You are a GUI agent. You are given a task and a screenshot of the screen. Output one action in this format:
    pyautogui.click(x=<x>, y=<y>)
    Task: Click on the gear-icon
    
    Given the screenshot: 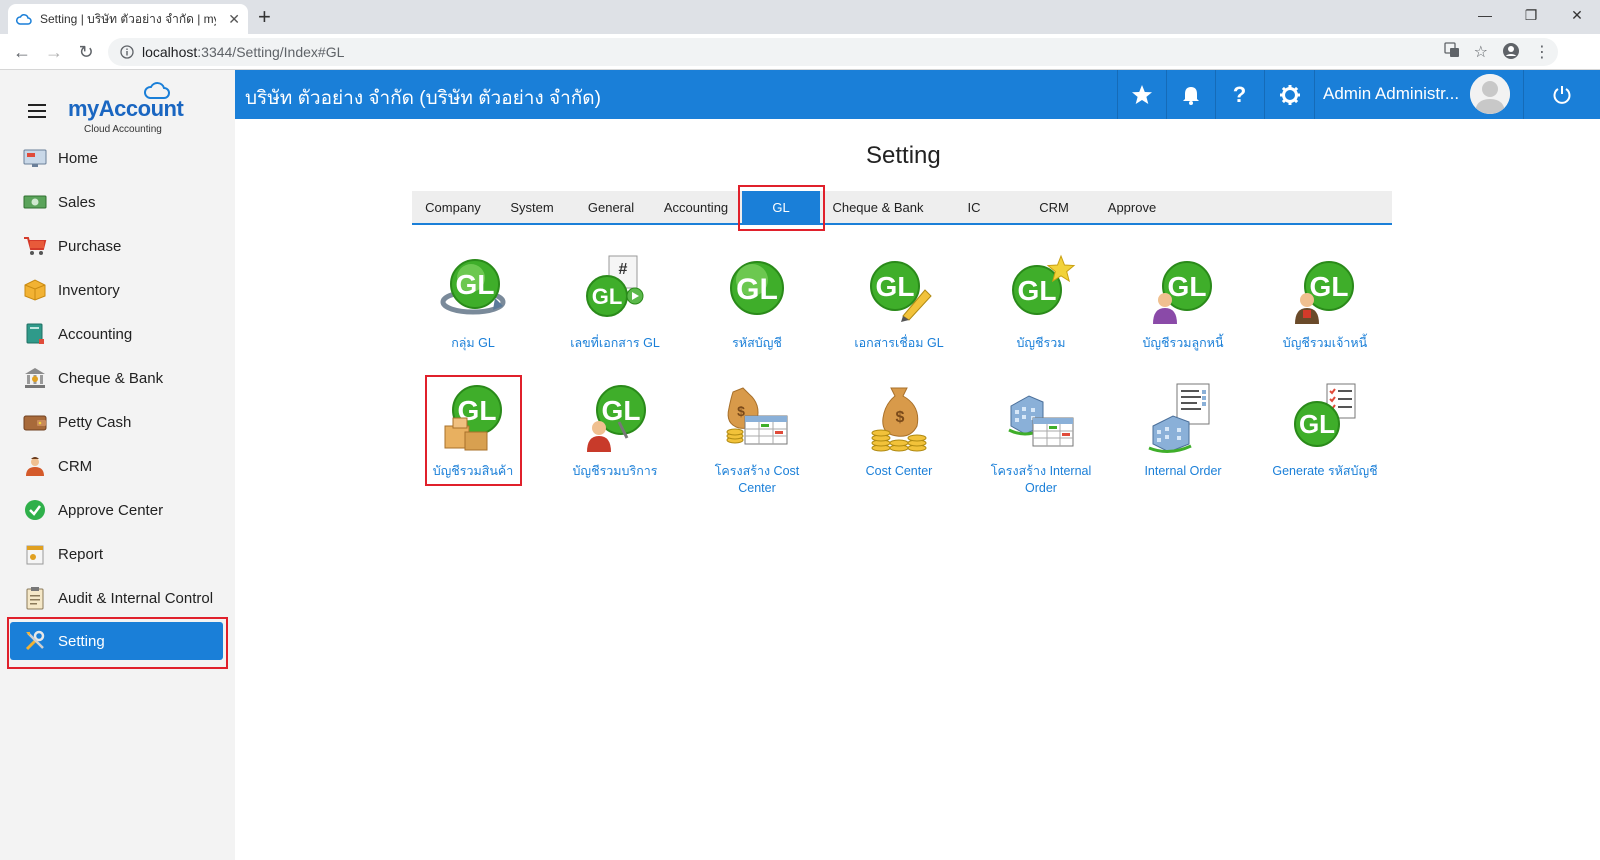 What is the action you would take?
    pyautogui.click(x=1289, y=94)
    